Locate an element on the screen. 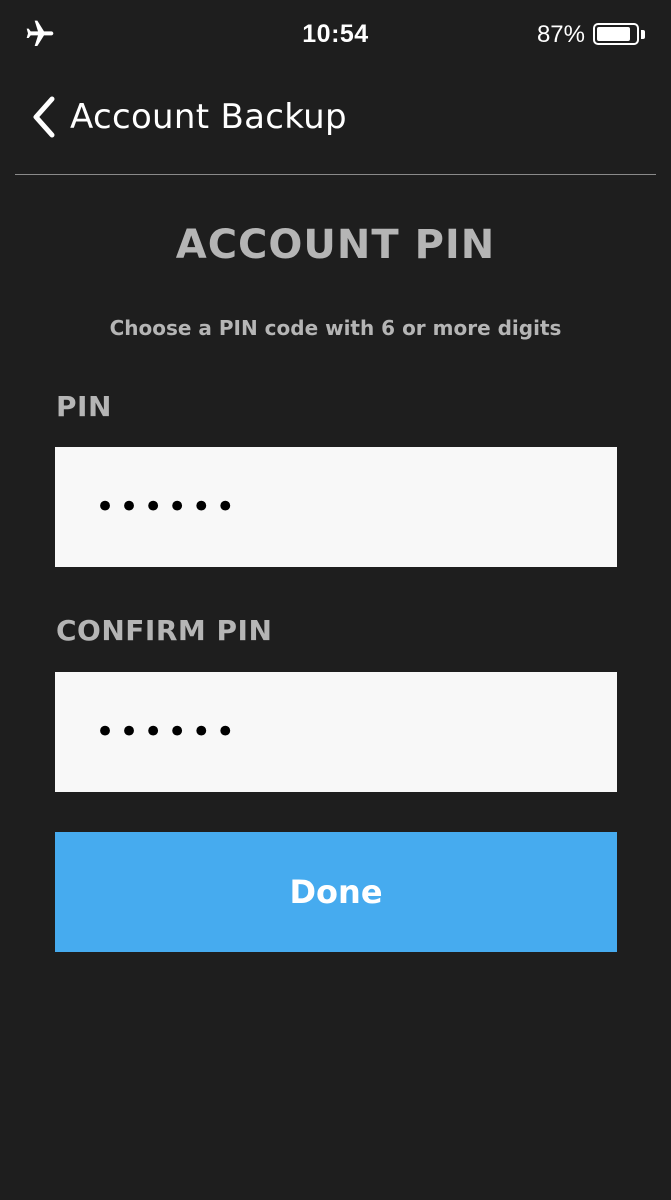  pin-field is located at coordinates (336, 507).